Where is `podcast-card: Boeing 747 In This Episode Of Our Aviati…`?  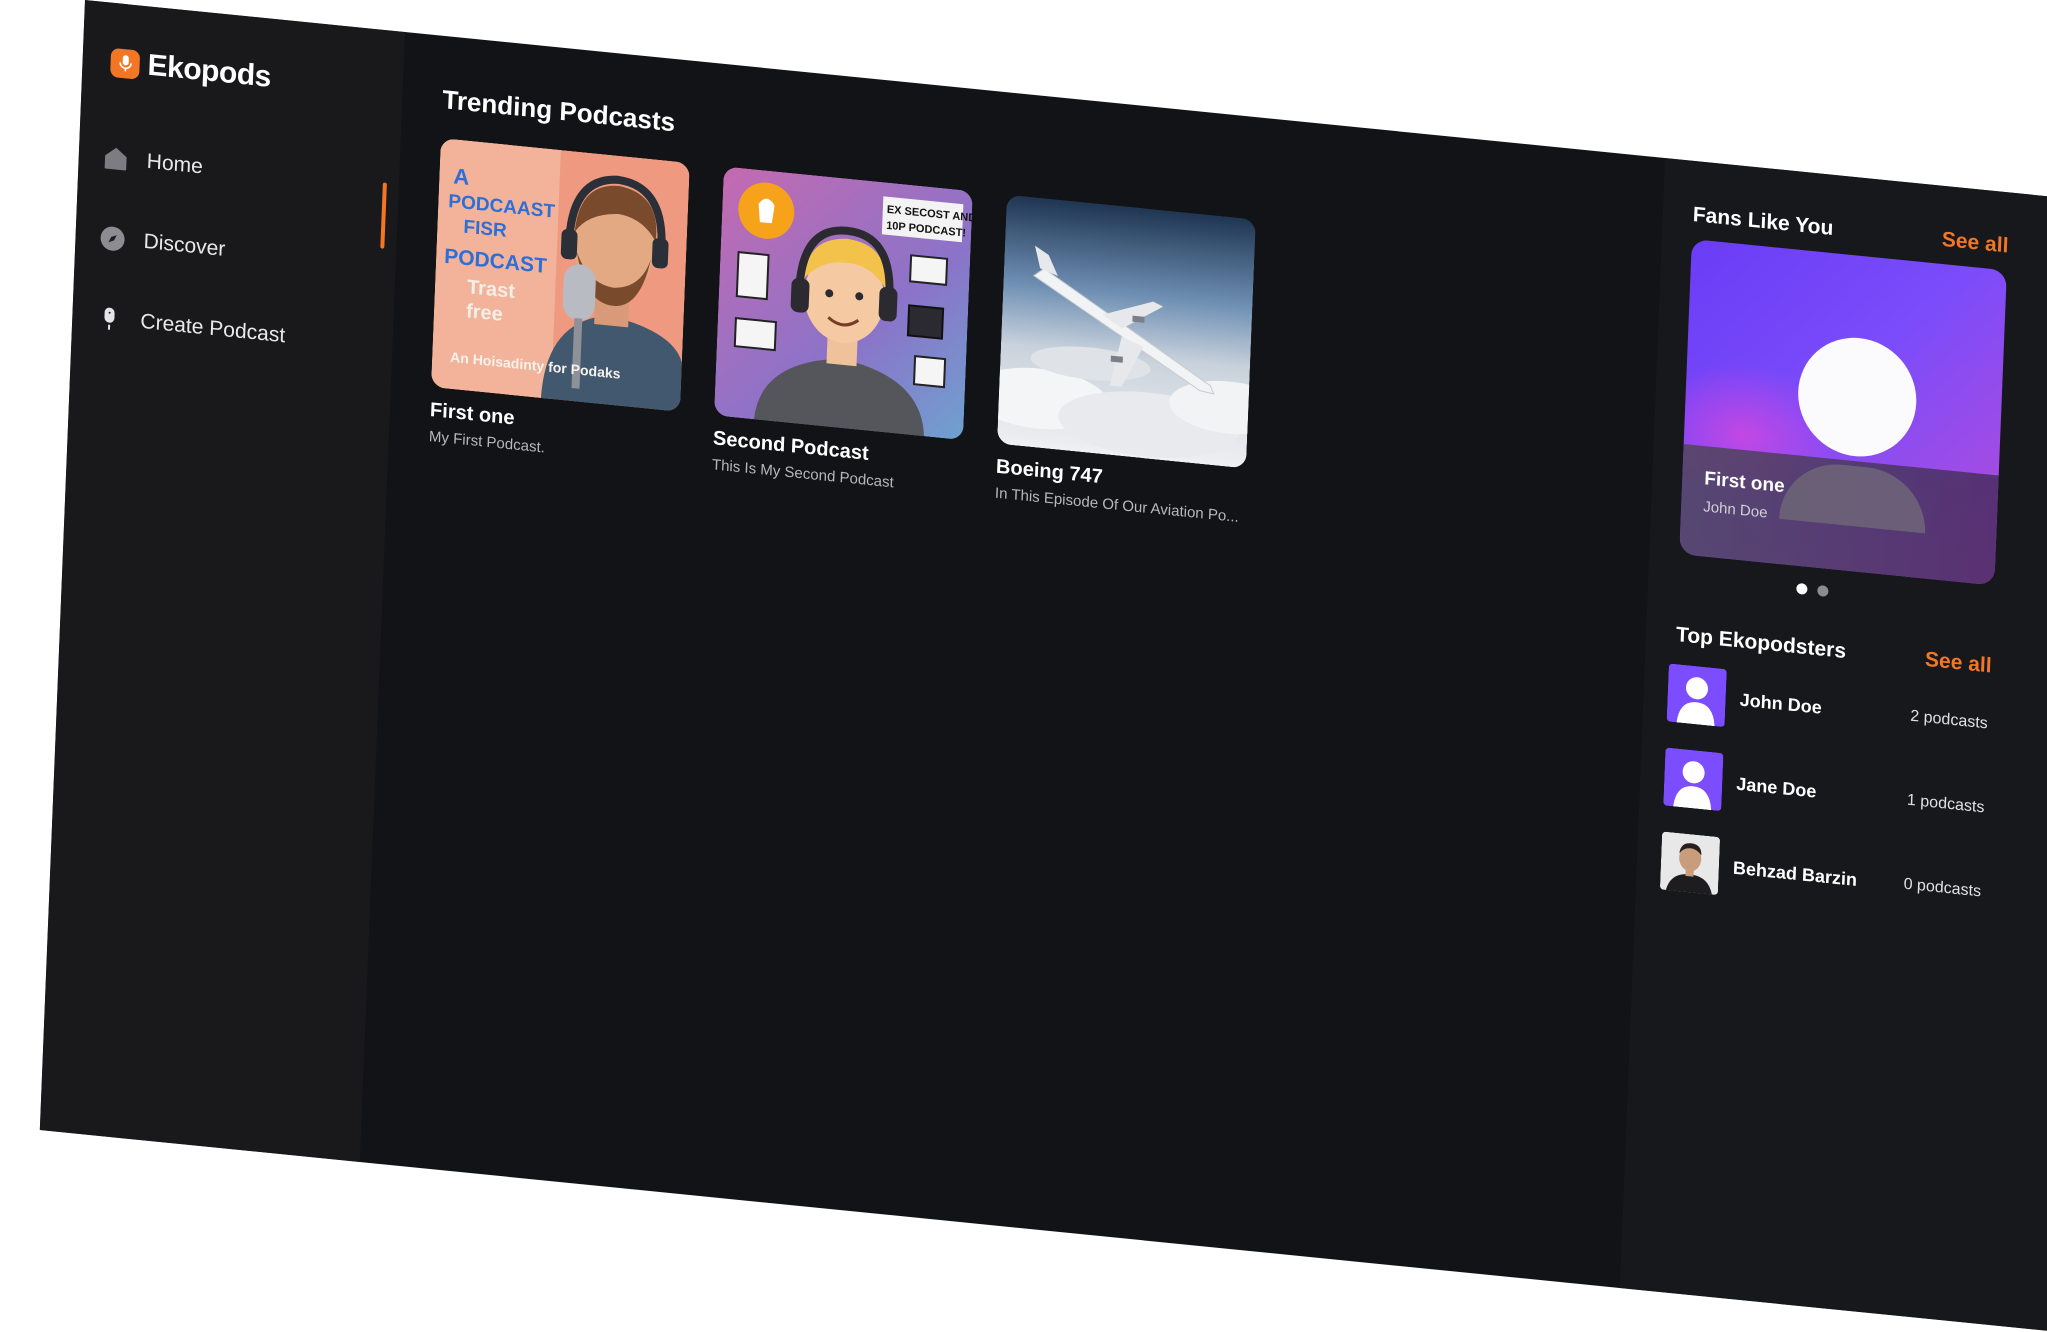 podcast-card: Boeing 747 In This Episode Of Our Aviati… is located at coordinates (1125, 361).